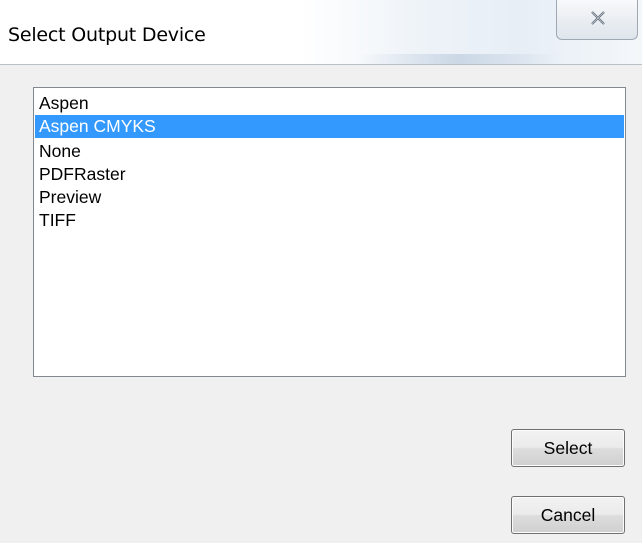 This screenshot has height=543, width=642. What do you see at coordinates (329, 220) in the screenshot?
I see `list-item: TIFF` at bounding box center [329, 220].